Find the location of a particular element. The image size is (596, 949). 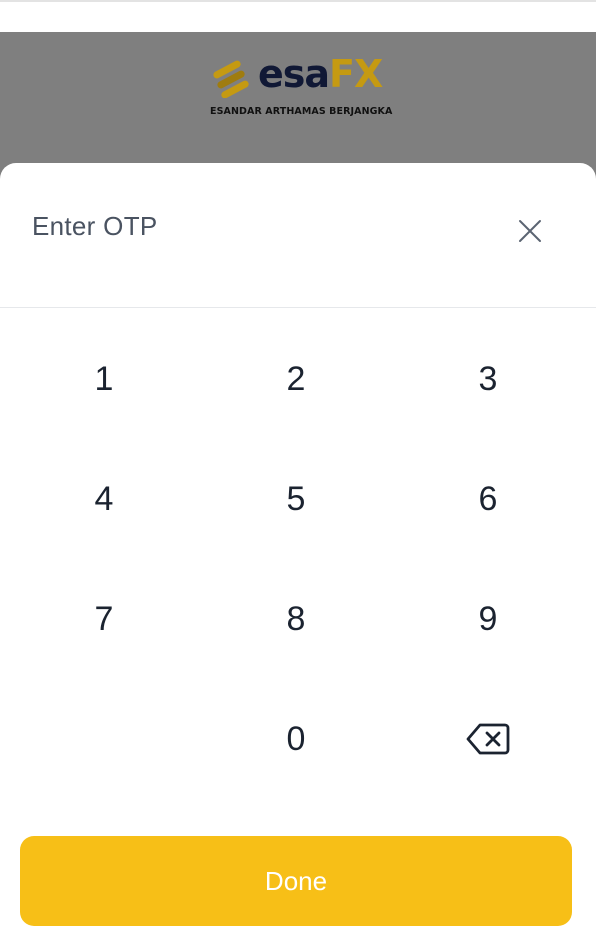

sheet-divider is located at coordinates (298, 307).